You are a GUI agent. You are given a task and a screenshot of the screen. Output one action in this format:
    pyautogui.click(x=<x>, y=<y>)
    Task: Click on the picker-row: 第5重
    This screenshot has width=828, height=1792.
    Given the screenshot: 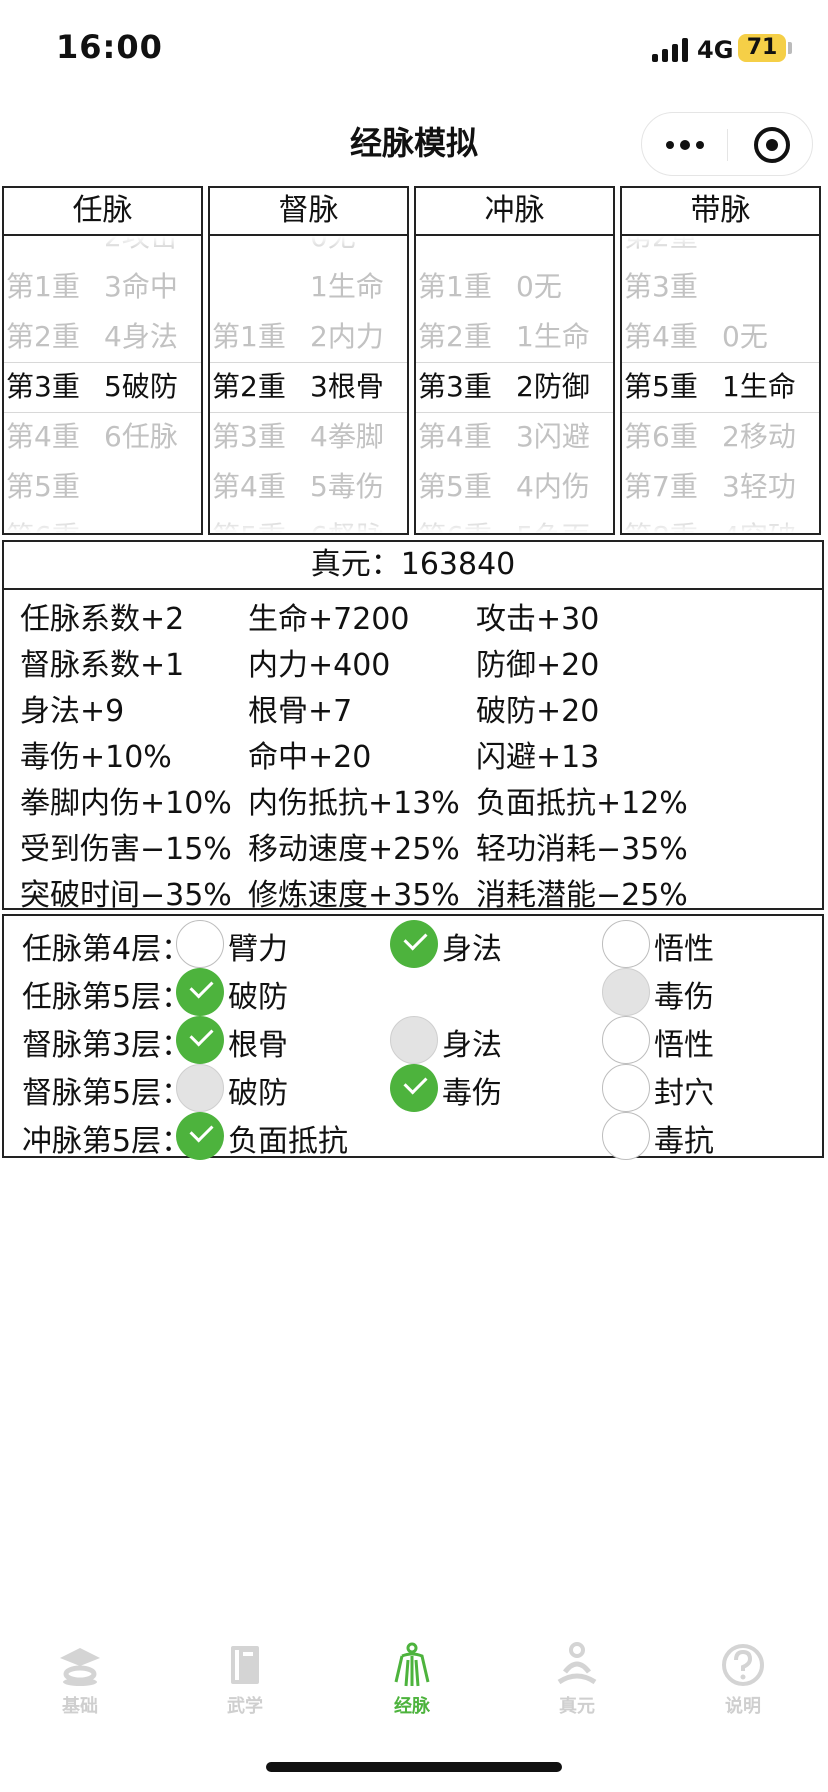 What is the action you would take?
    pyautogui.click(x=102, y=487)
    